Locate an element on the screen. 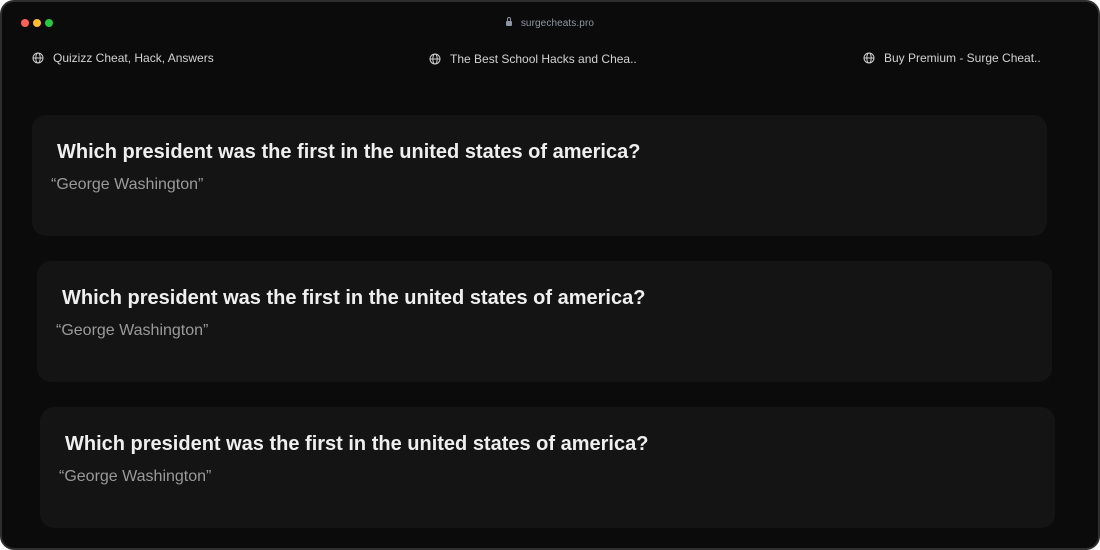 Image resolution: width=1100 pixels, height=550 pixels. bookmark-school-hacks: The Best School Hacks and Chea.. is located at coordinates (533, 59).